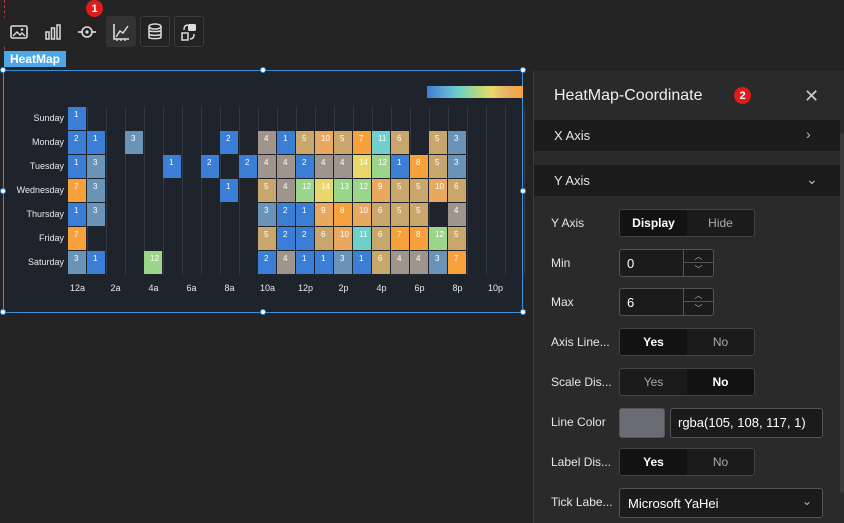  I want to click on bar-chart-tool-button, so click(53, 31).